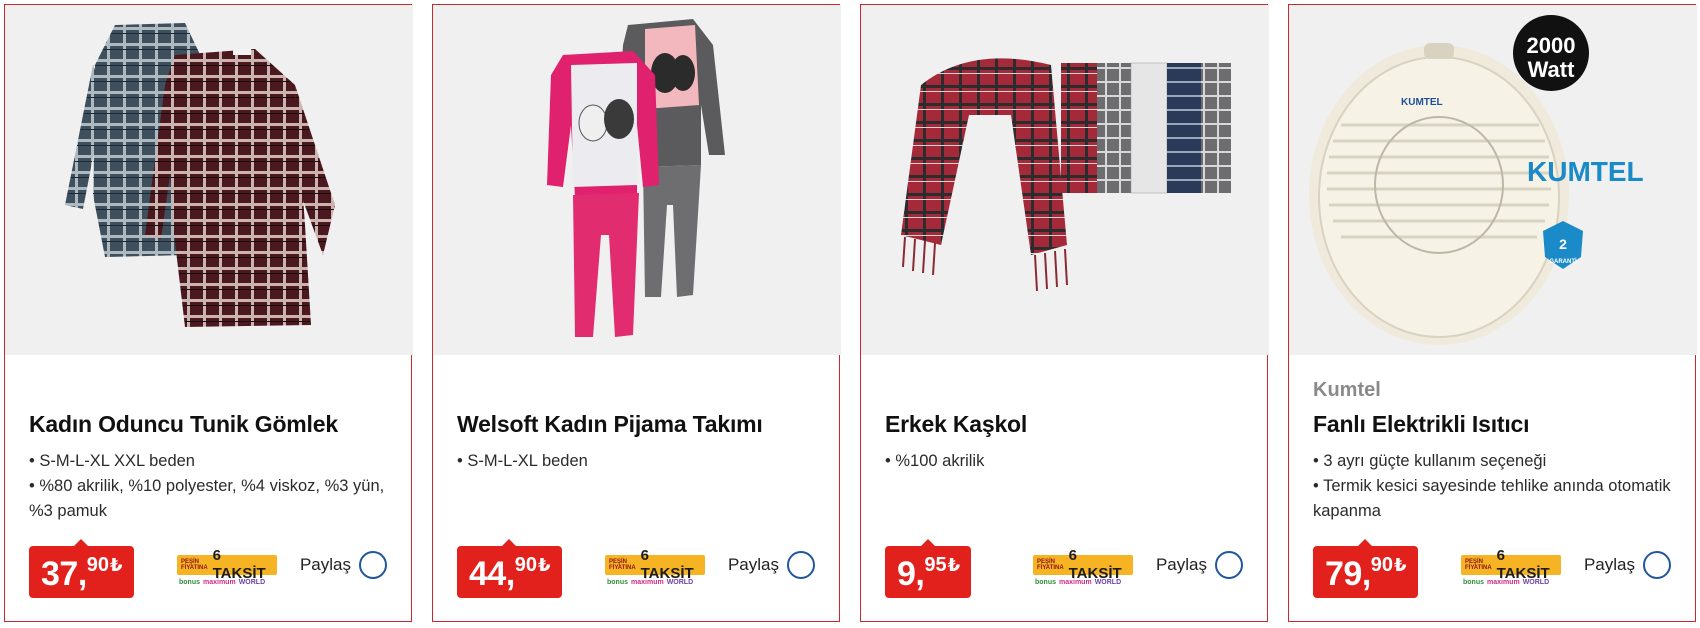  I want to click on plaid-tunic-image, so click(200, 175).